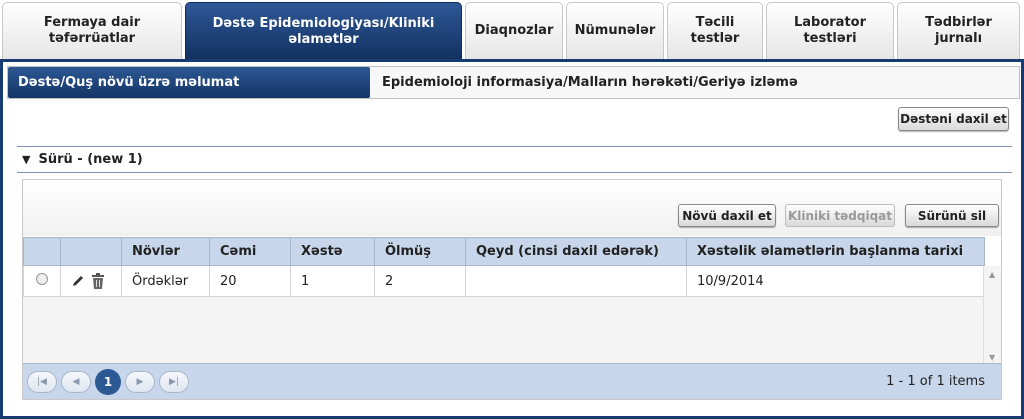  Describe the element at coordinates (992, 357) in the screenshot. I see `scroll-down-icon: ▼` at that location.